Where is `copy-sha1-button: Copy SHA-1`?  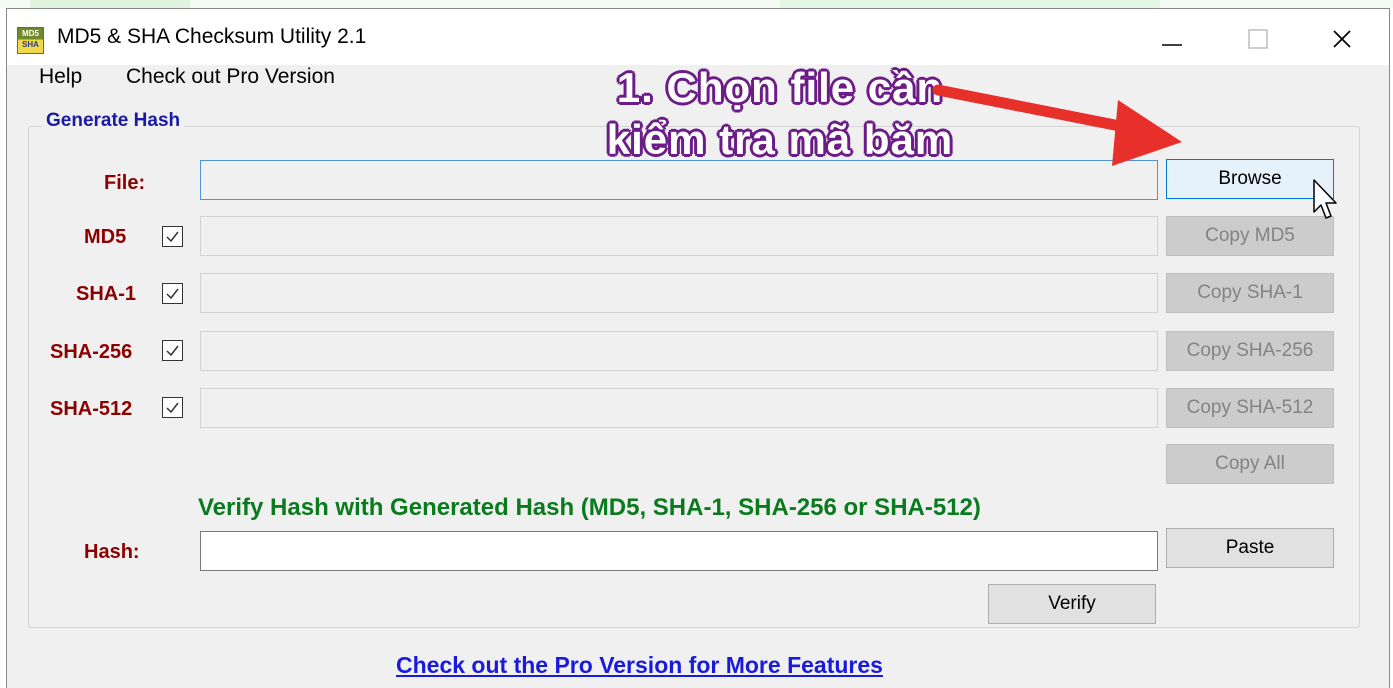 copy-sha1-button: Copy SHA-1 is located at coordinates (1250, 293).